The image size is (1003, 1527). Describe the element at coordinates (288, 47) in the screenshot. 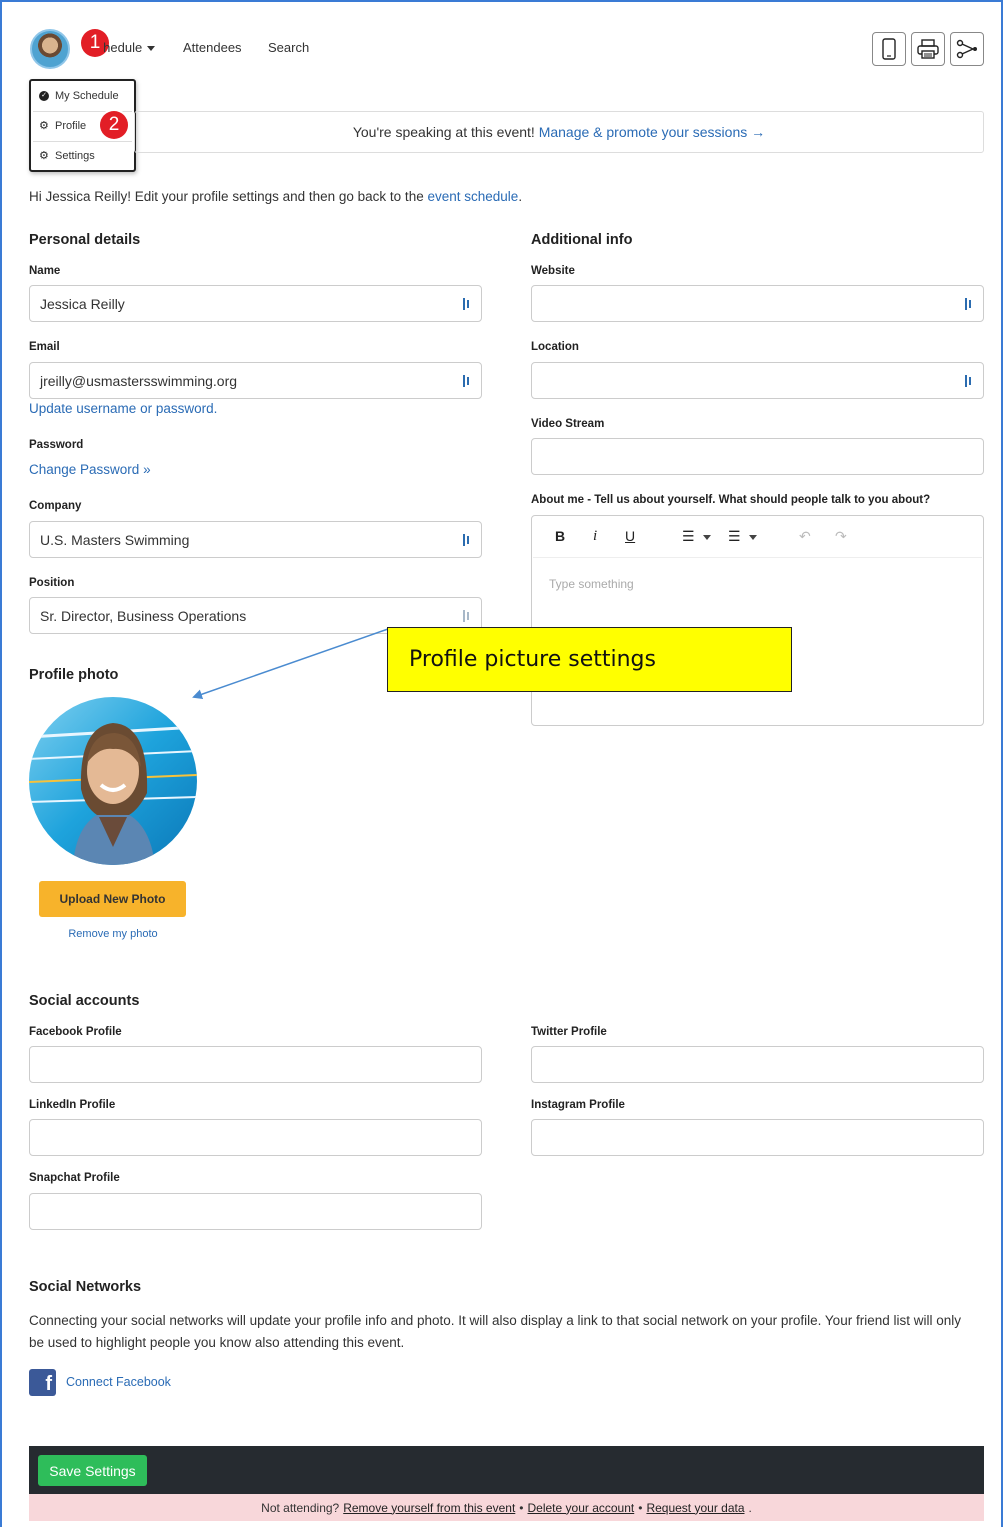

I see `nav-search: Search` at that location.